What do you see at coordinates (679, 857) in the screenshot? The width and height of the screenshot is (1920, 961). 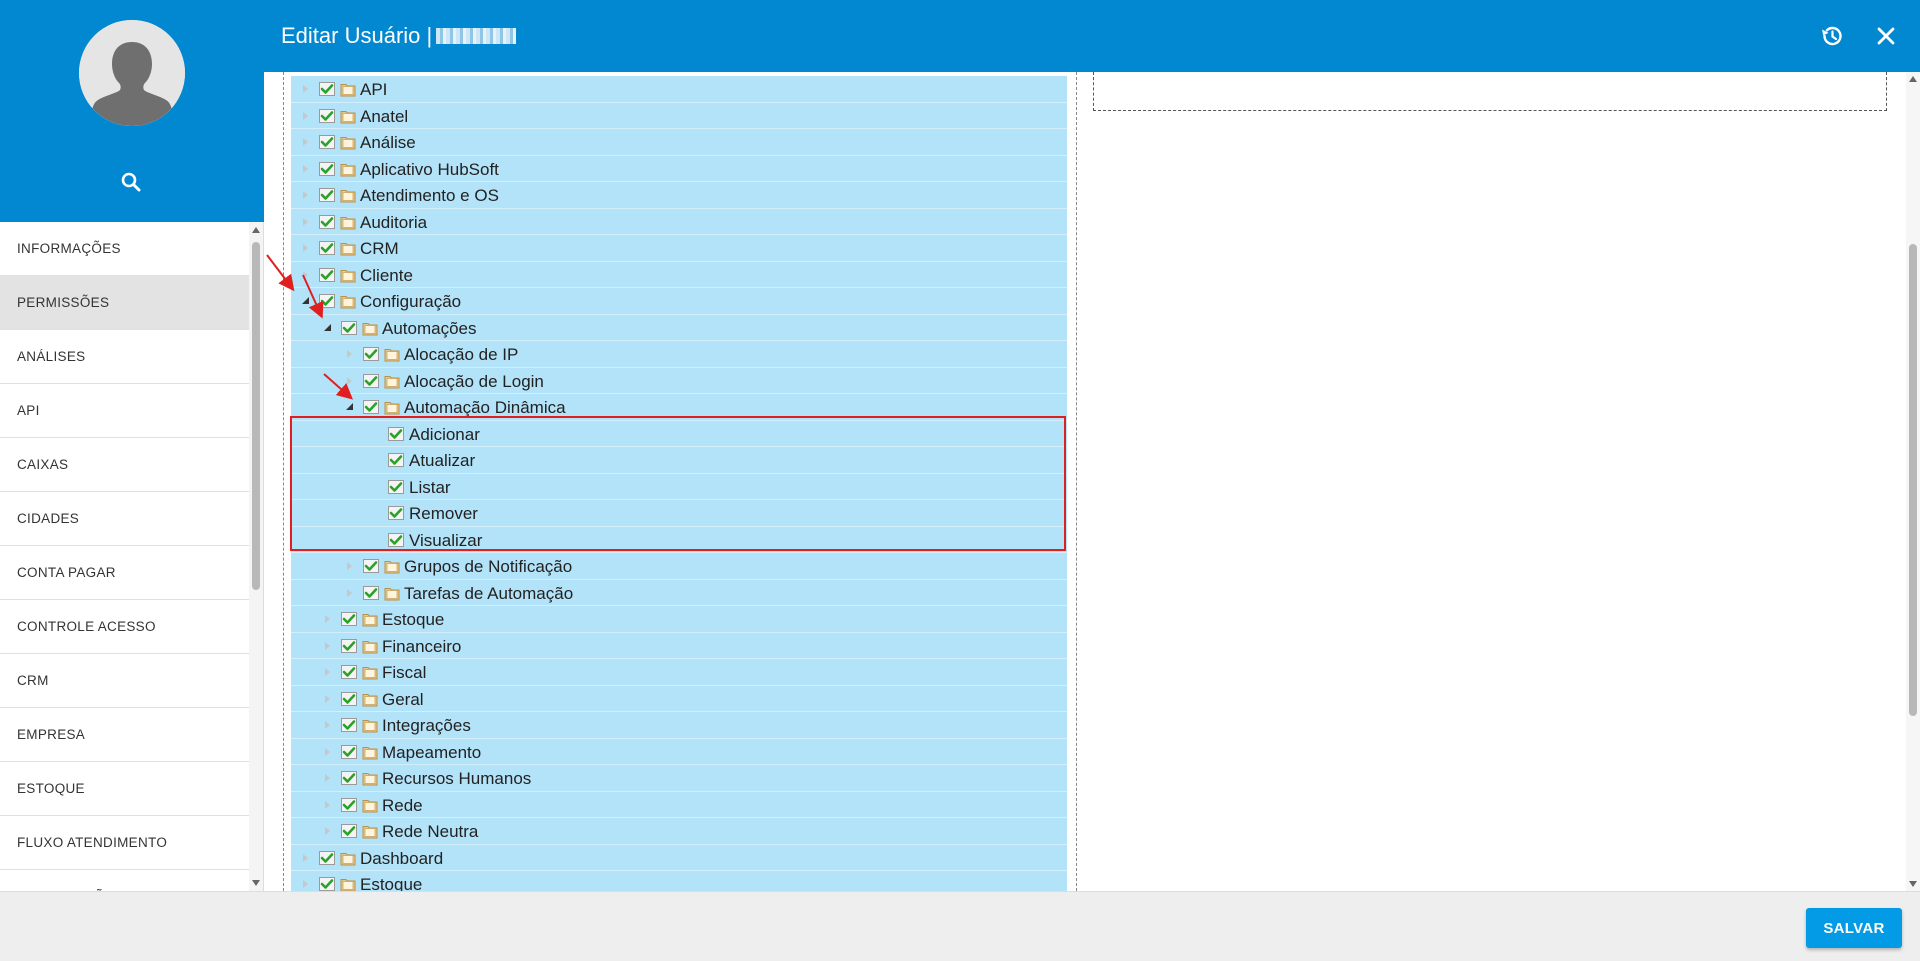 I see `tree-node: Dashboard` at bounding box center [679, 857].